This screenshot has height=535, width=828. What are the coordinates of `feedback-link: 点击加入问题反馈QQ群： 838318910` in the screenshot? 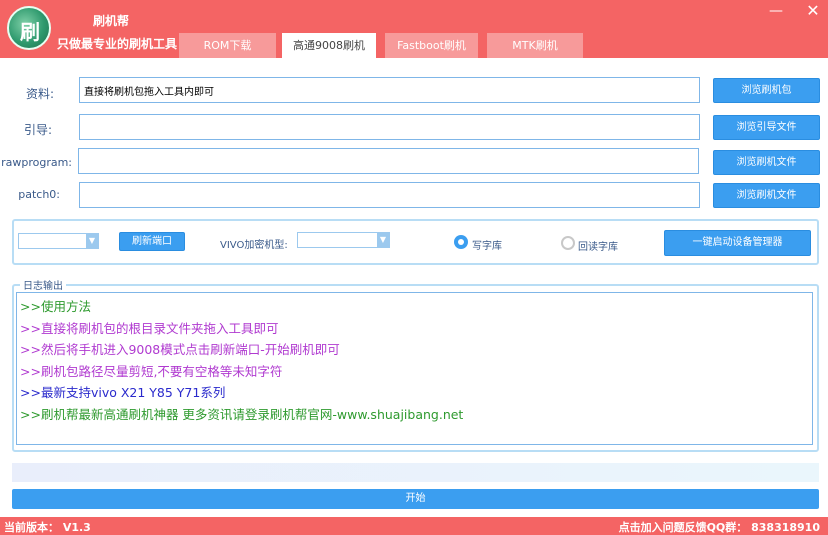 It's located at (719, 527).